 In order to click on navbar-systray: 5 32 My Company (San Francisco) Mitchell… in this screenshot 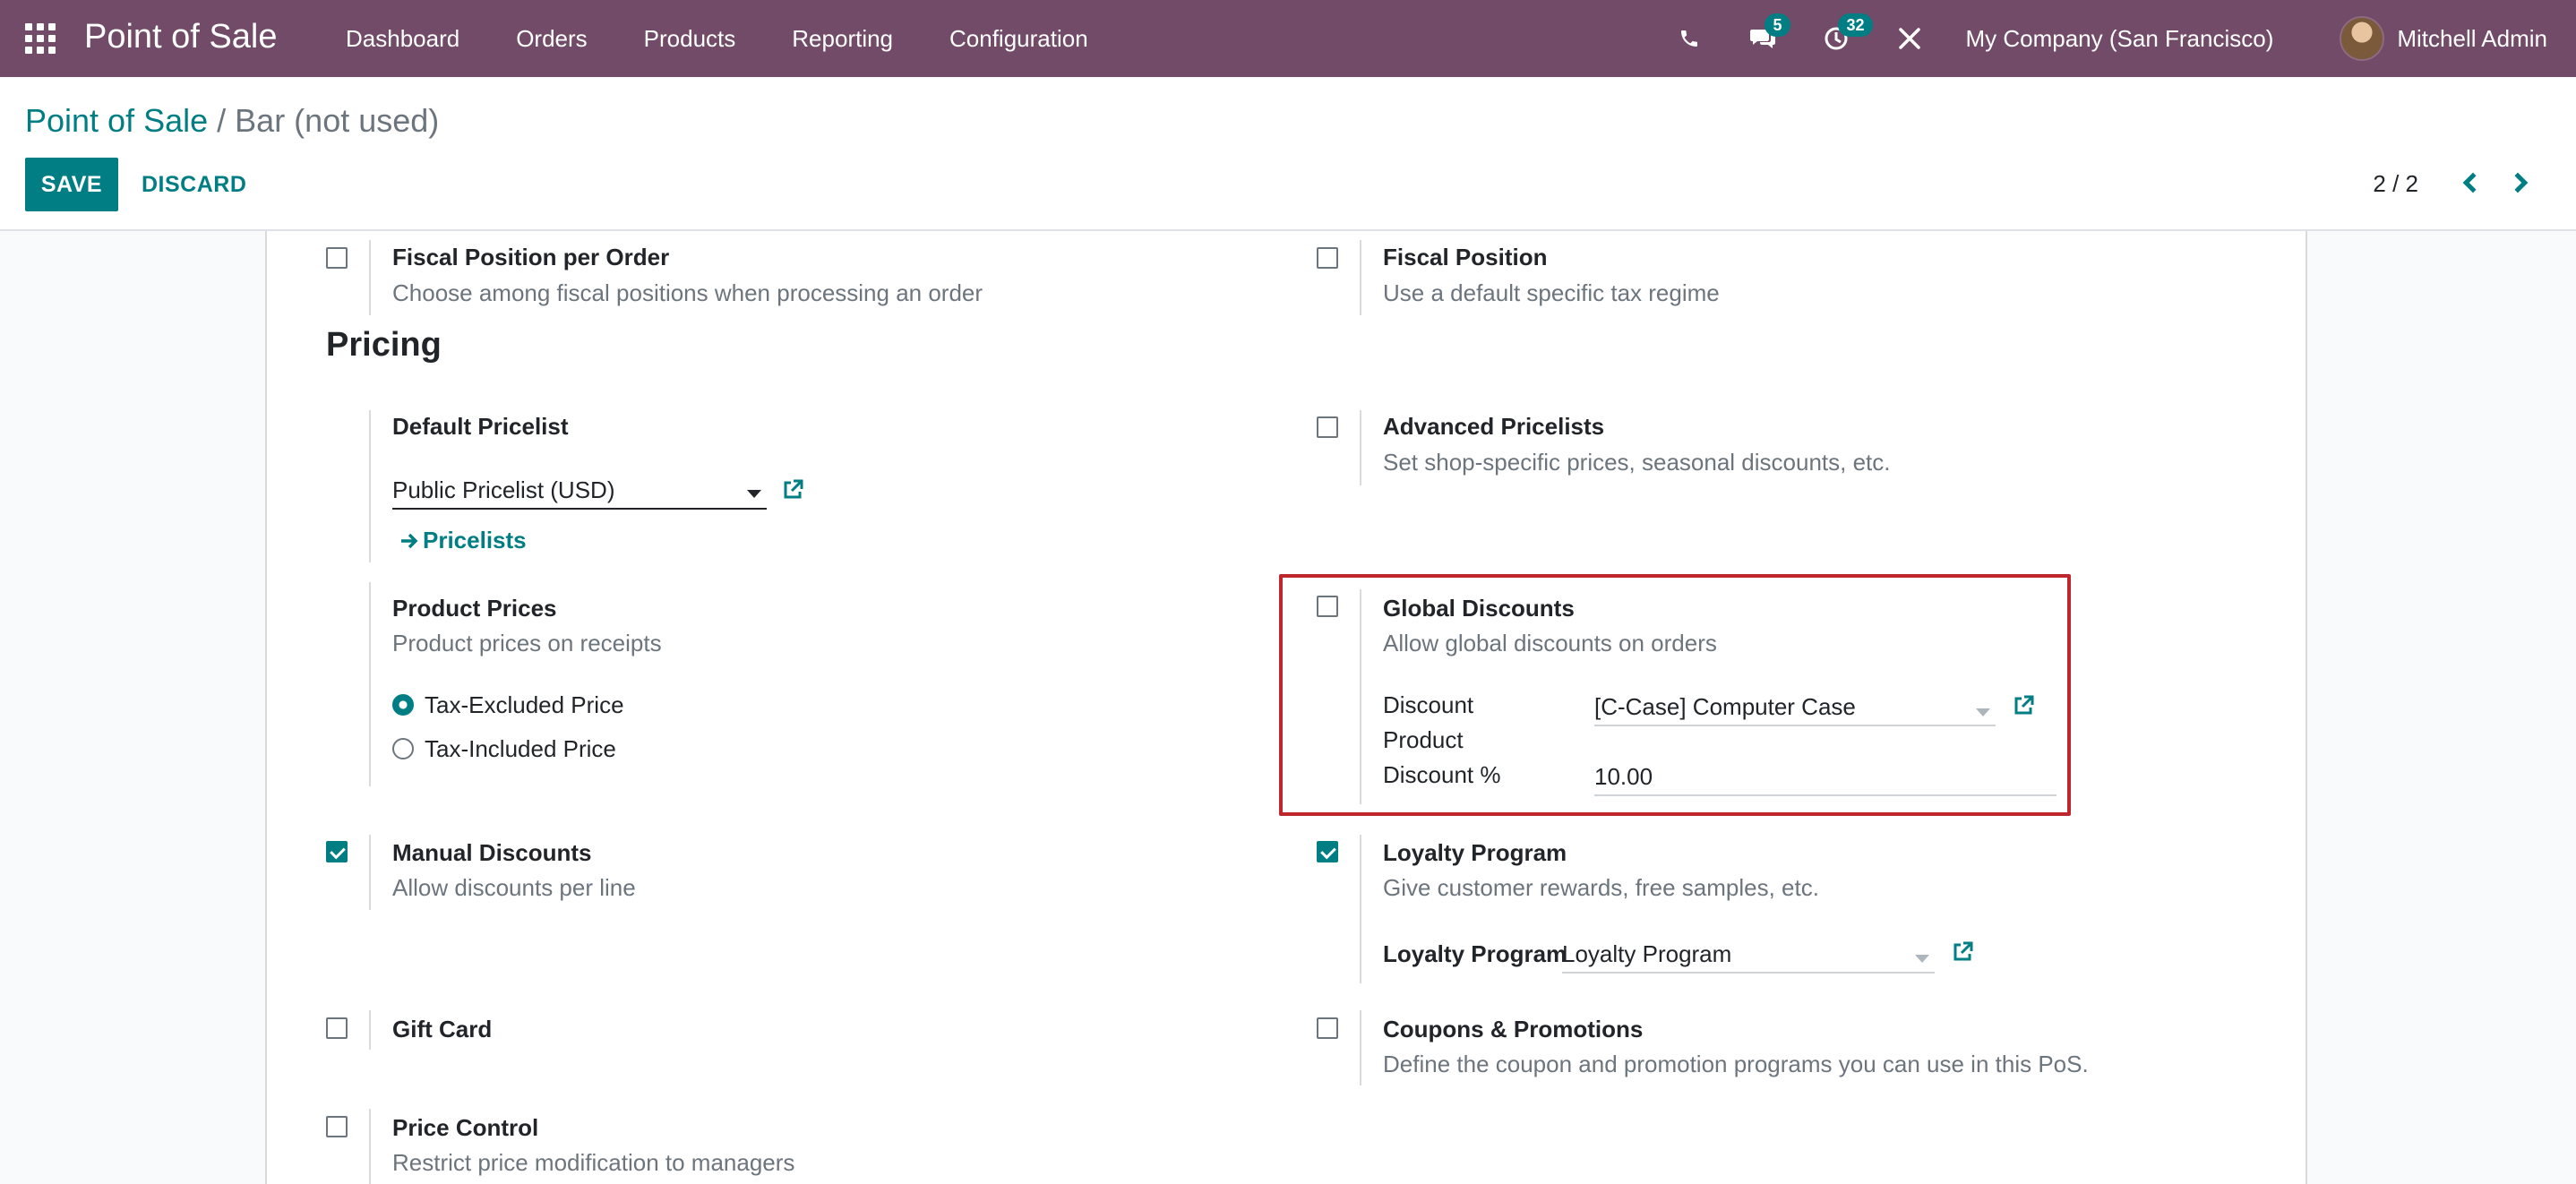, I will do `click(2123, 38)`.